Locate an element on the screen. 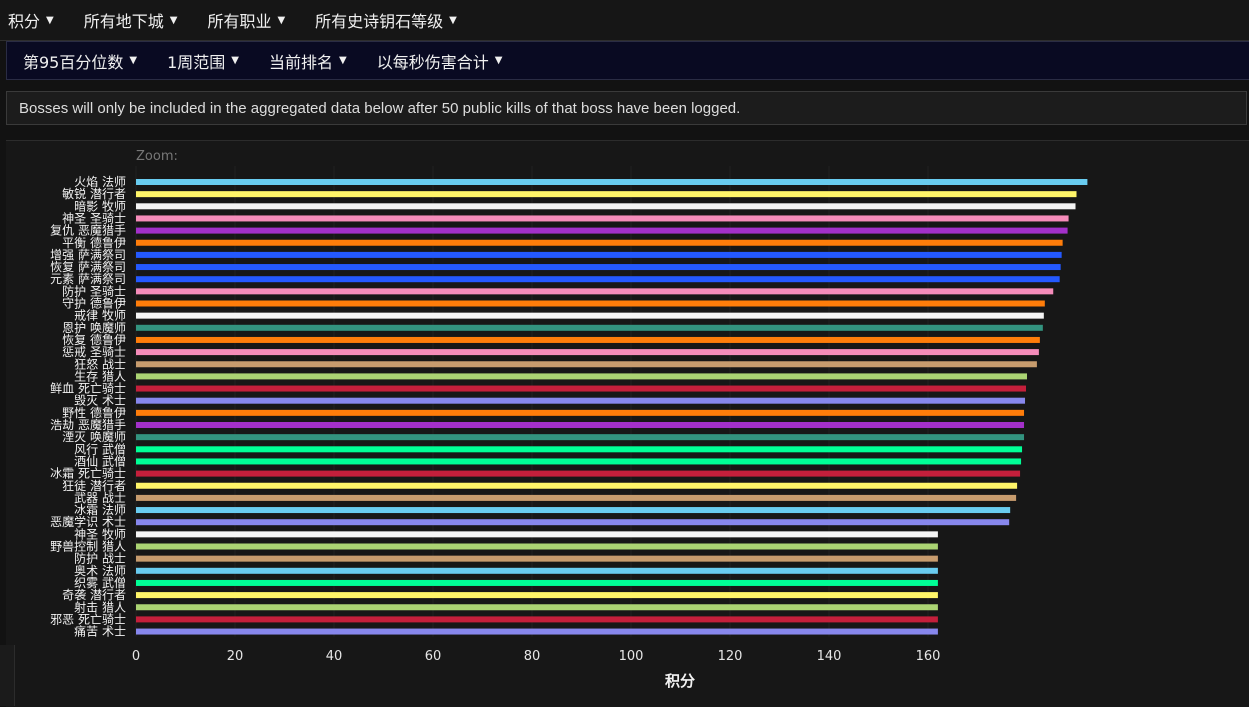  x-tick-label: 120 is located at coordinates (730, 656).